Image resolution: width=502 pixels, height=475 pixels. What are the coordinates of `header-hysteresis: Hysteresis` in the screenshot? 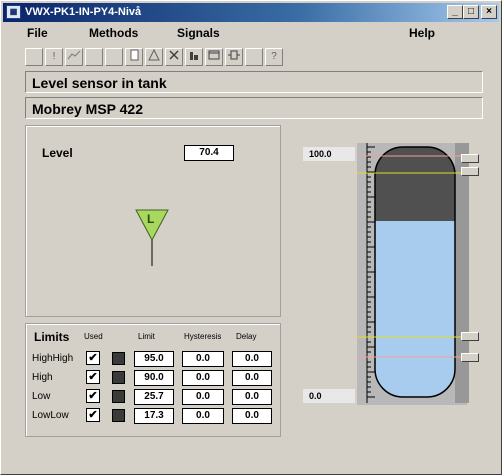 It's located at (203, 336).